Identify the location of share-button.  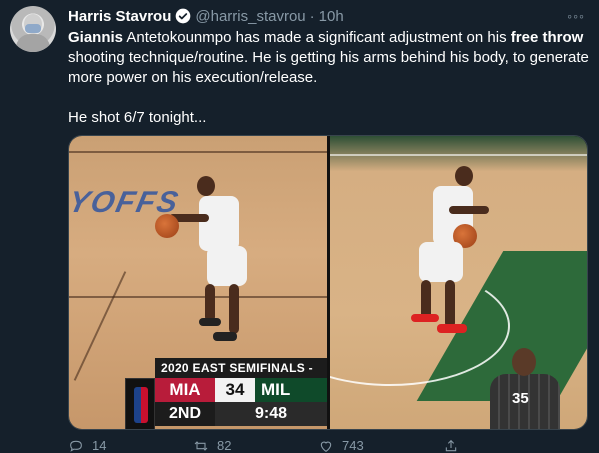
(505, 445).